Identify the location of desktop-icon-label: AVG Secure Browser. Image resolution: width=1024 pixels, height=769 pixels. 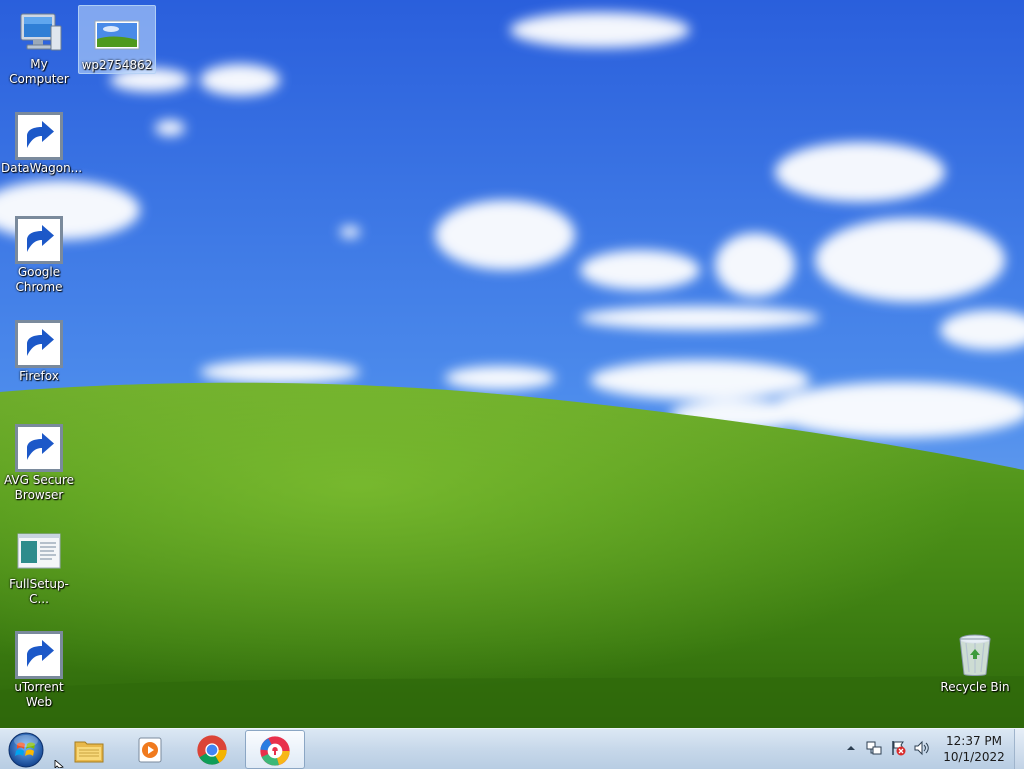
(39, 487).